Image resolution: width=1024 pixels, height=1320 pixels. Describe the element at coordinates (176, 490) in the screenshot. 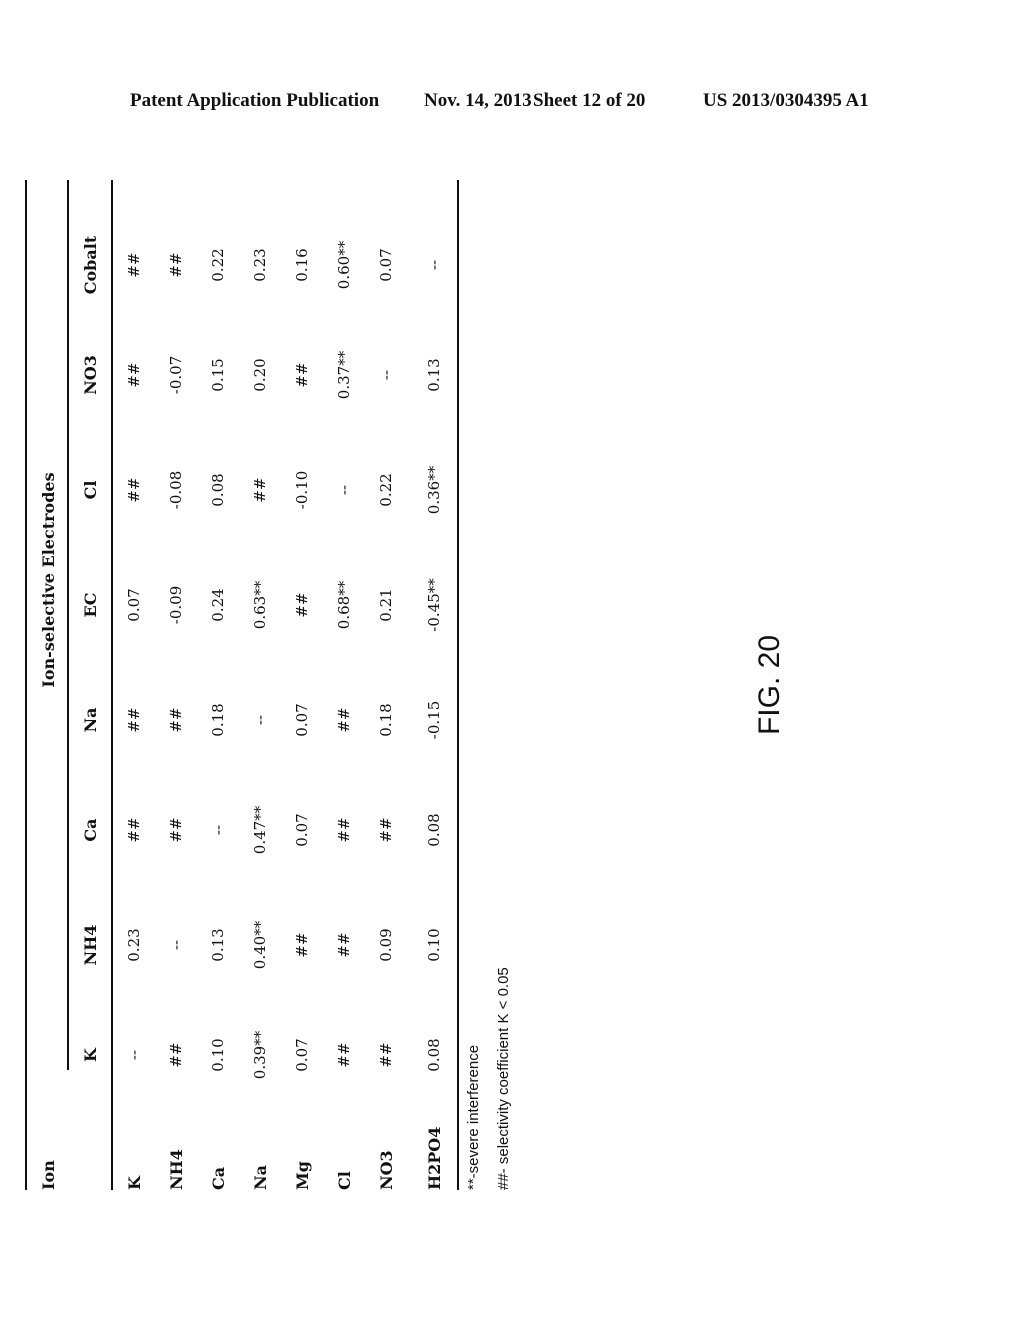

I see `table-cell: -0.08` at that location.